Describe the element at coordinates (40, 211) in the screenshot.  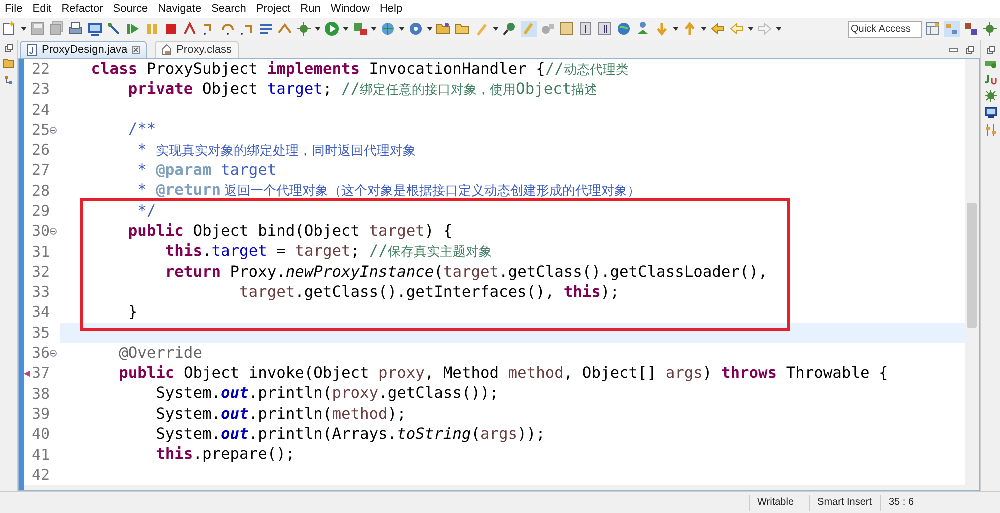
I see `line-number: 29` at that location.